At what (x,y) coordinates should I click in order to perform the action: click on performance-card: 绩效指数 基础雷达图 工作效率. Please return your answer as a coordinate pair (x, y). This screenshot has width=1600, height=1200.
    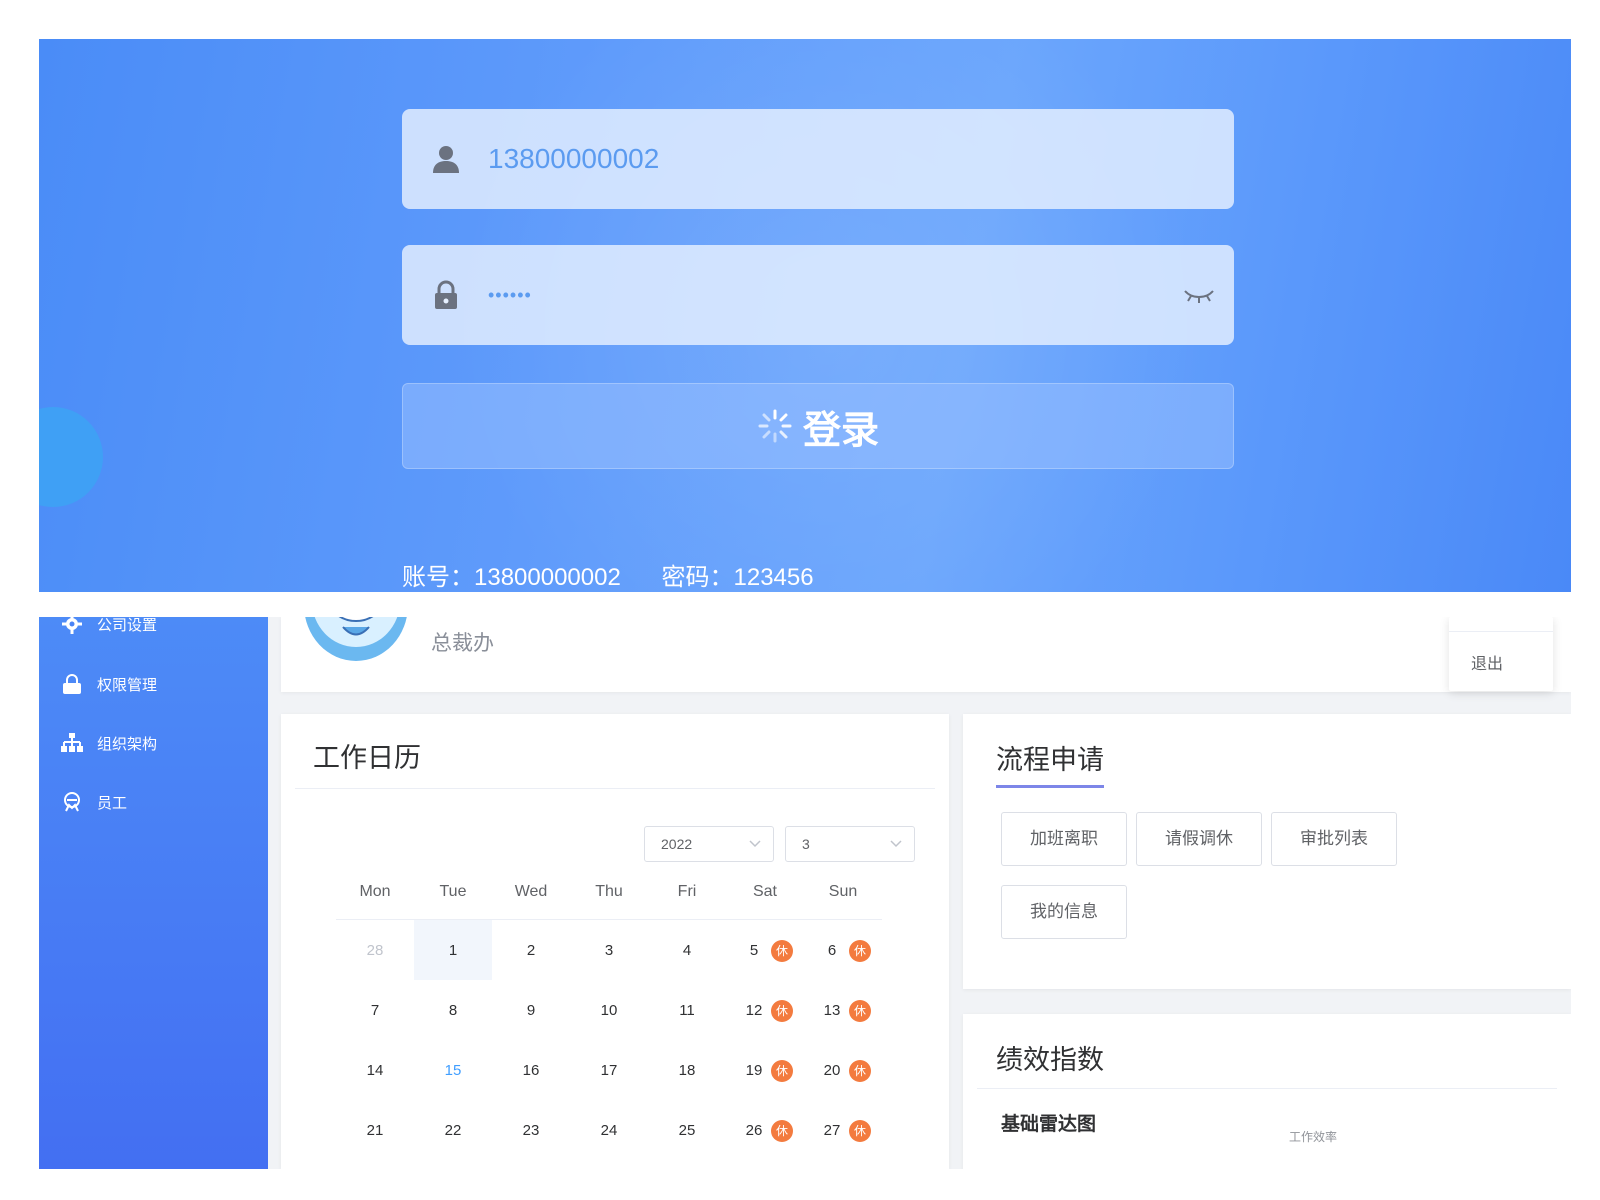
    Looking at the image, I should click on (1267, 1091).